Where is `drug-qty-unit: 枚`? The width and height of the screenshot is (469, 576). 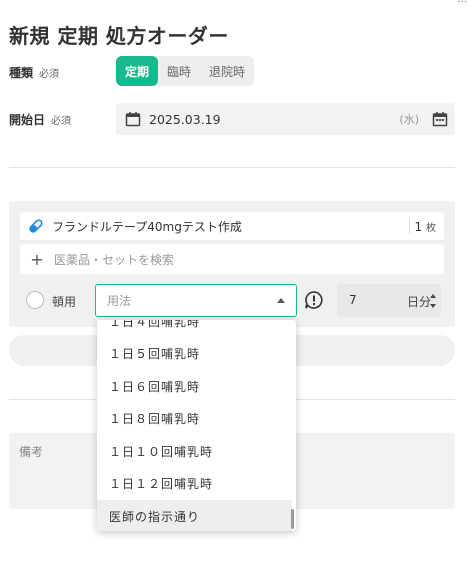
drug-qty-unit: 枚 is located at coordinates (431, 228).